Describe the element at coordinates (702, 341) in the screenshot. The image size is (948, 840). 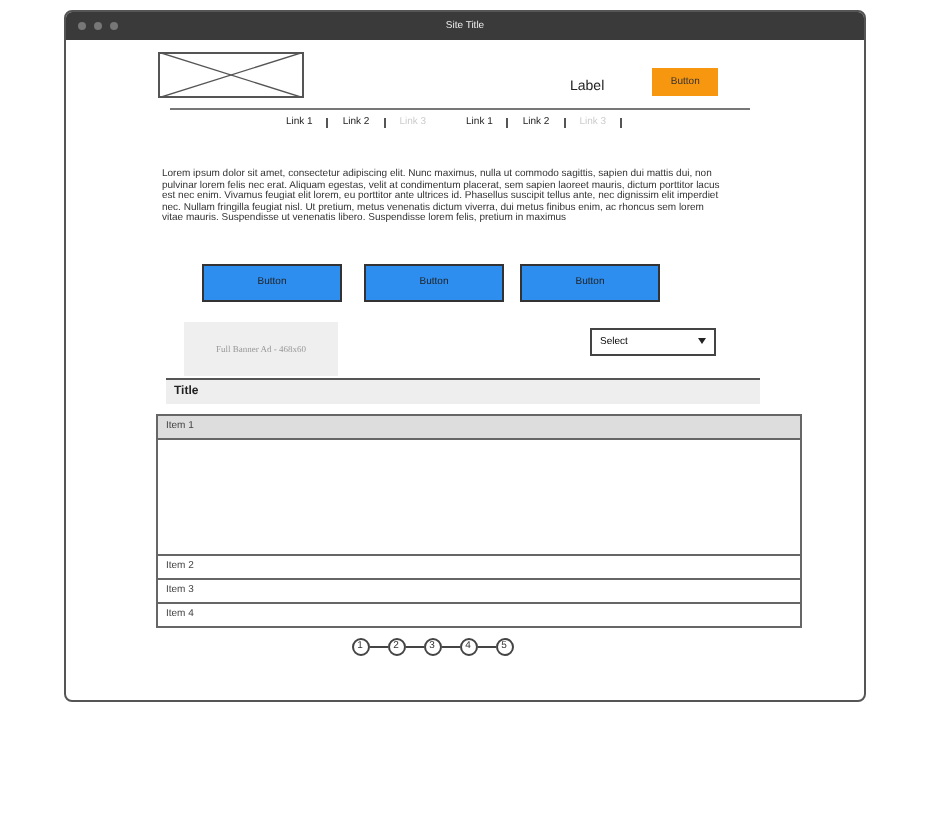
I see `caret-icon` at that location.